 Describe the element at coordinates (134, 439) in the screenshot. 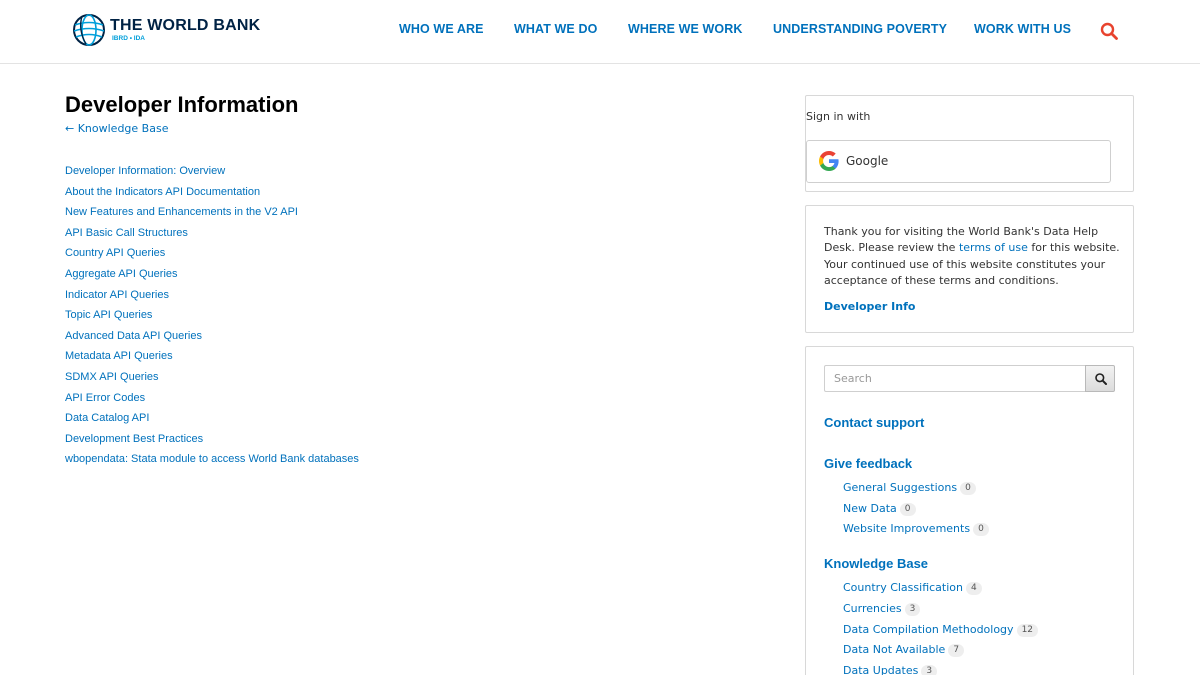

I see `article-link: Development Best Practices` at that location.